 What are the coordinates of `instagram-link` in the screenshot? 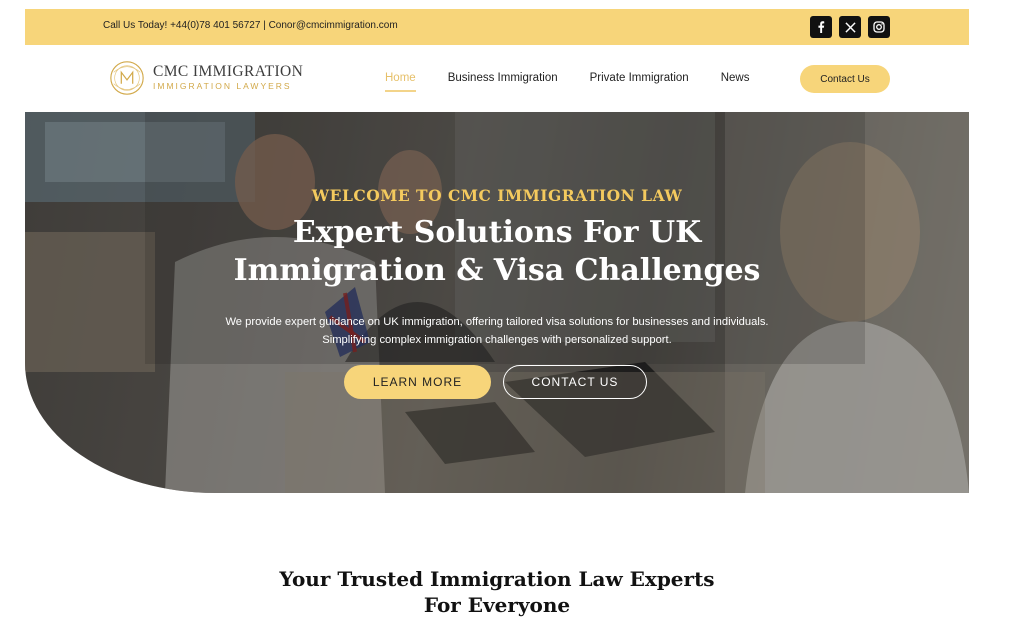 It's located at (879, 27).